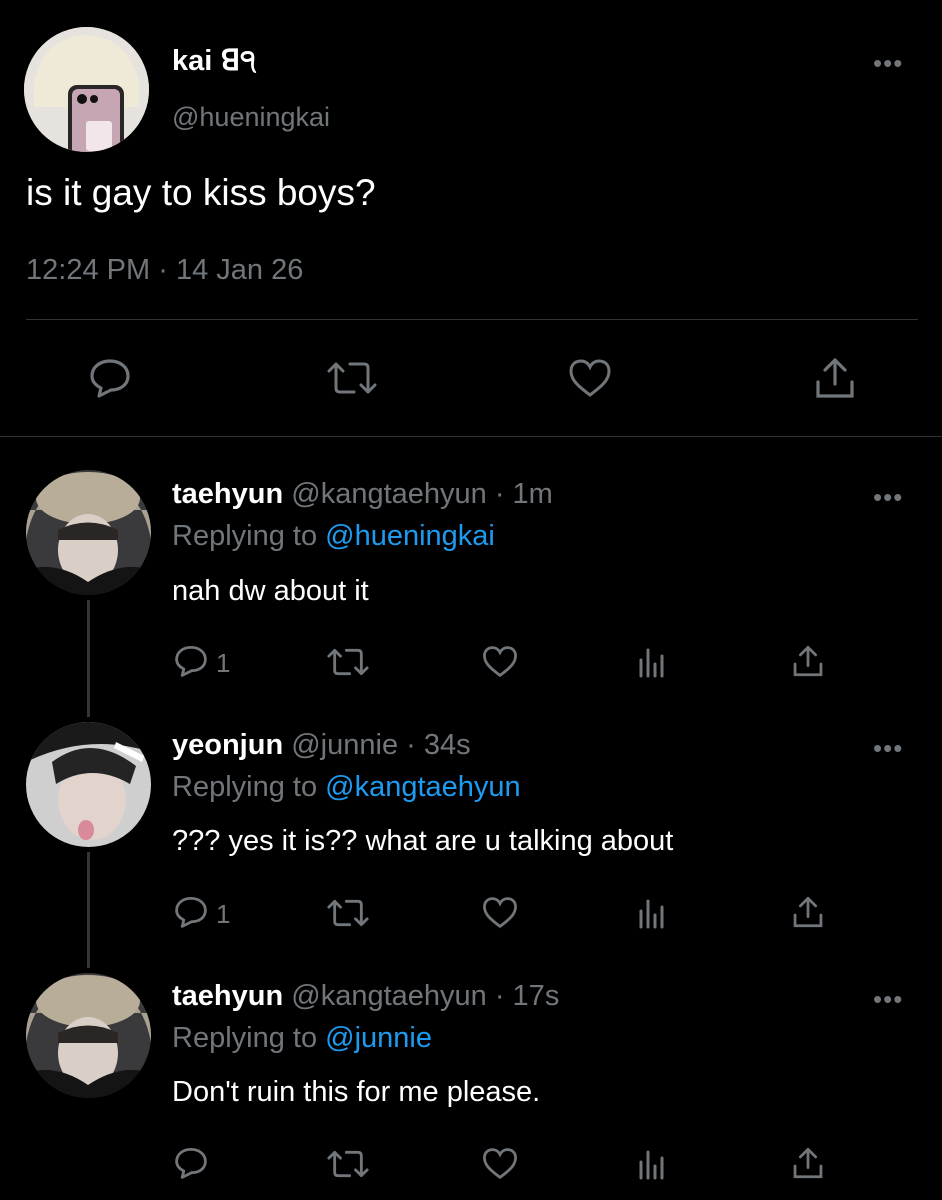 This screenshot has height=1200, width=942. What do you see at coordinates (239, 270) in the screenshot?
I see `tweet-date: 14 Jan 26` at bounding box center [239, 270].